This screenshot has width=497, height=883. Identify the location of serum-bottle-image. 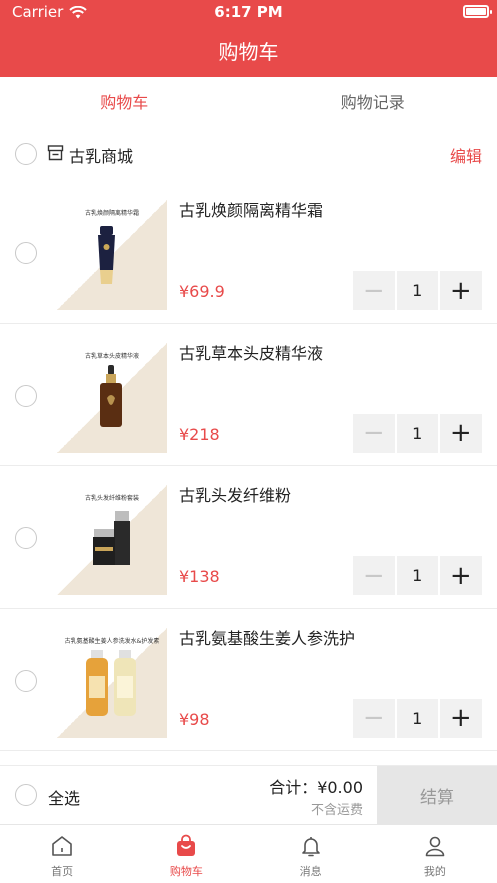
(111, 395).